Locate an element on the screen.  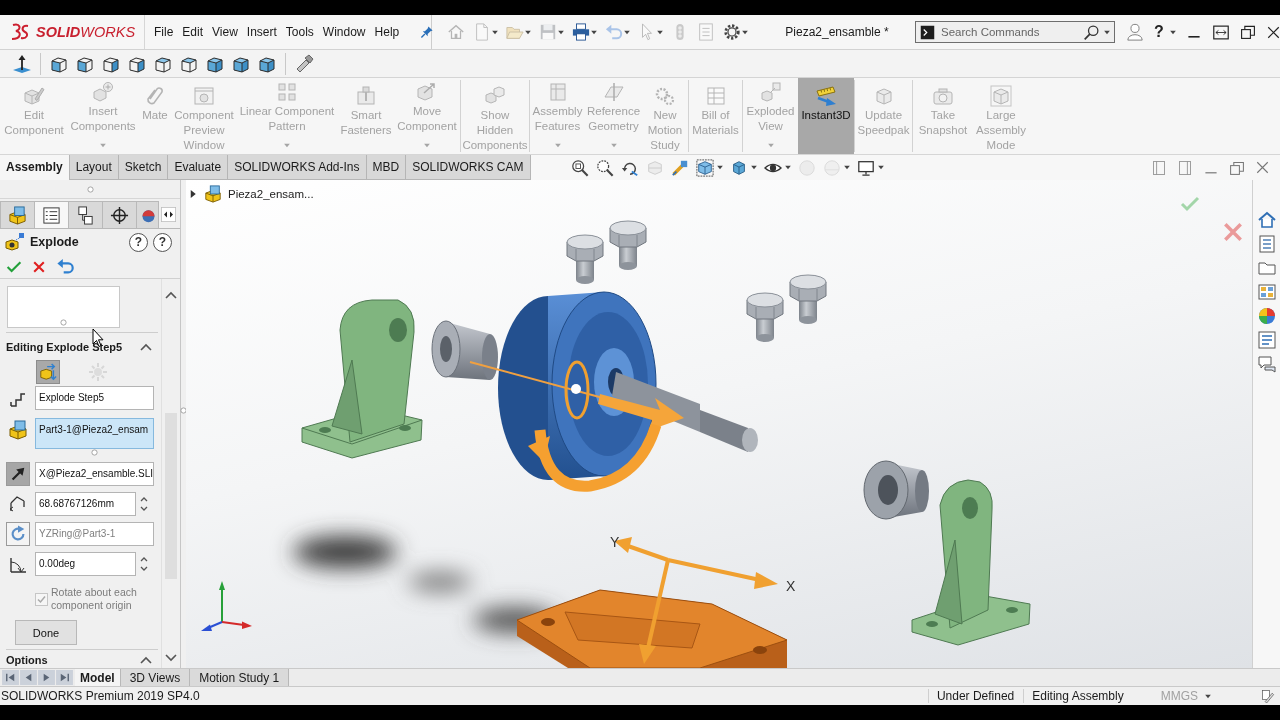
menu-item: View is located at coordinates (225, 32).